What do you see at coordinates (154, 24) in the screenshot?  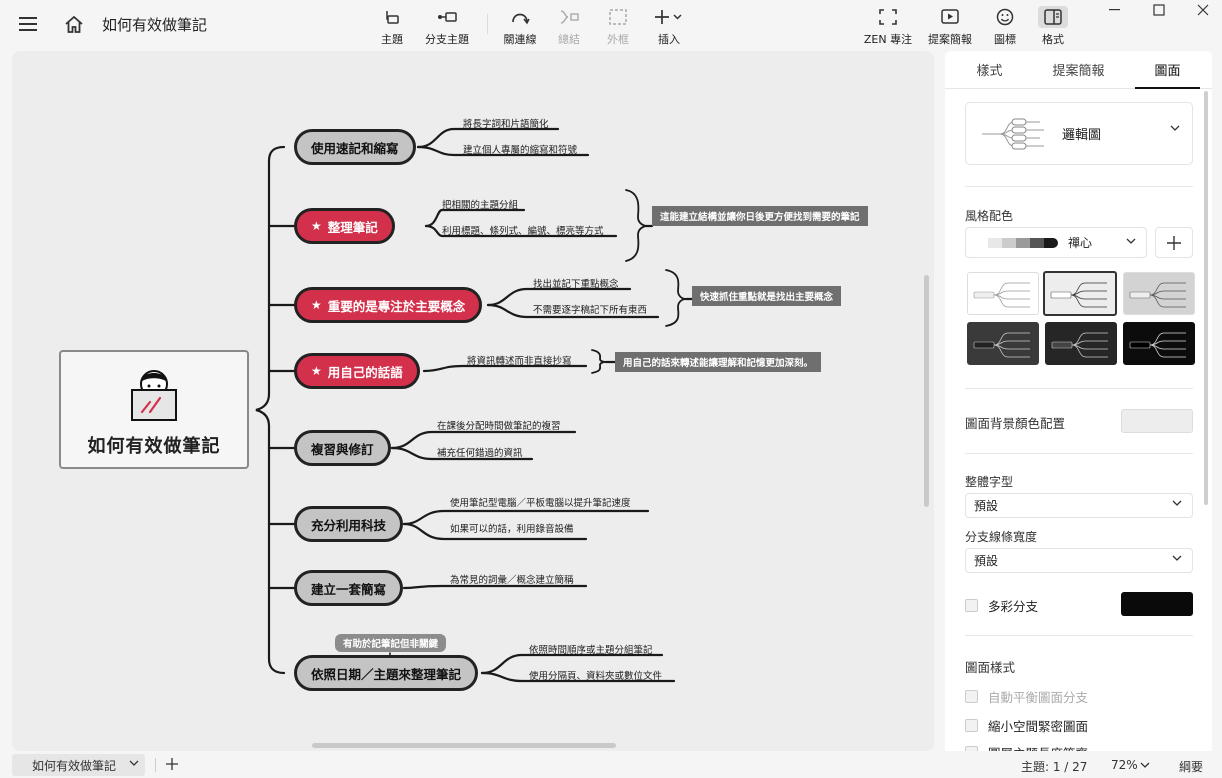 I see `document-title: 如何有效做筆記` at bounding box center [154, 24].